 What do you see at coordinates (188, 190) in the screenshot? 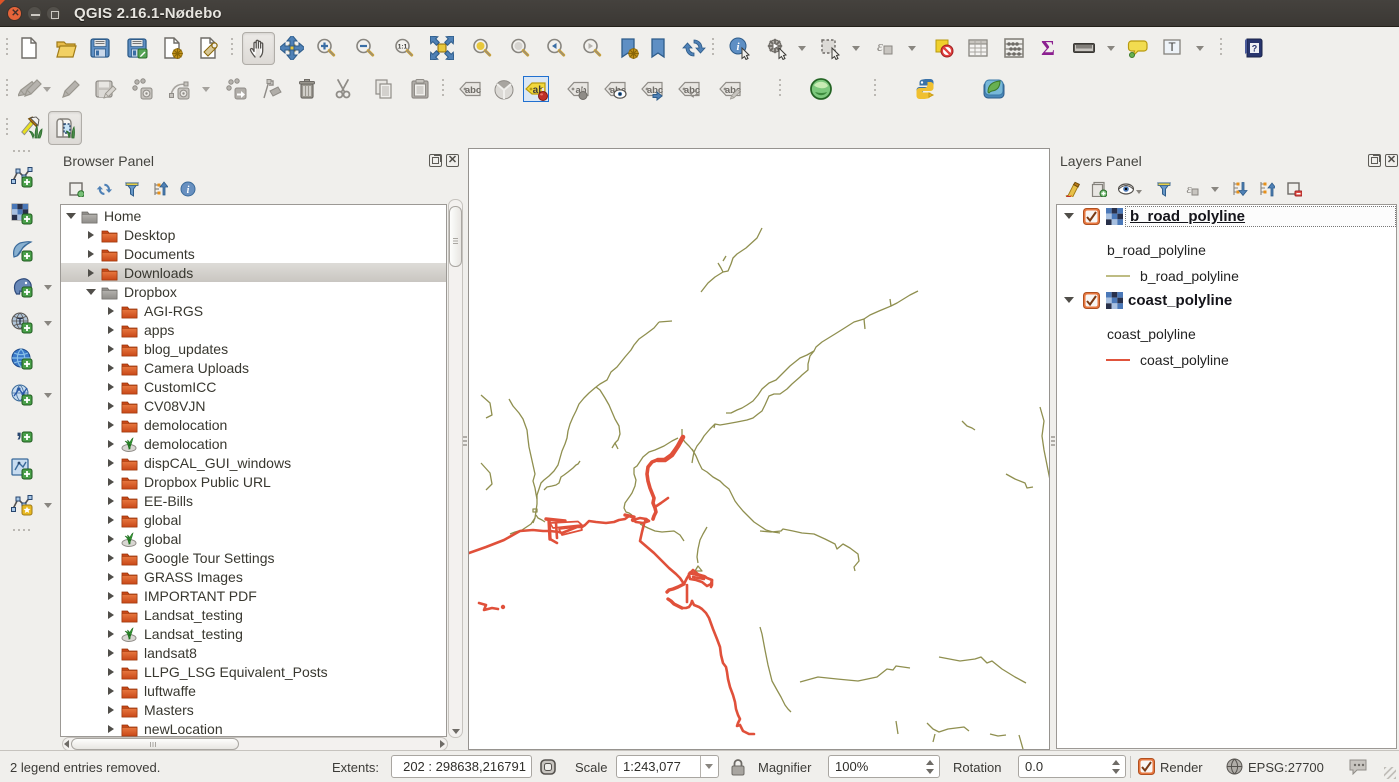
I see `svg-text: i` at bounding box center [188, 190].